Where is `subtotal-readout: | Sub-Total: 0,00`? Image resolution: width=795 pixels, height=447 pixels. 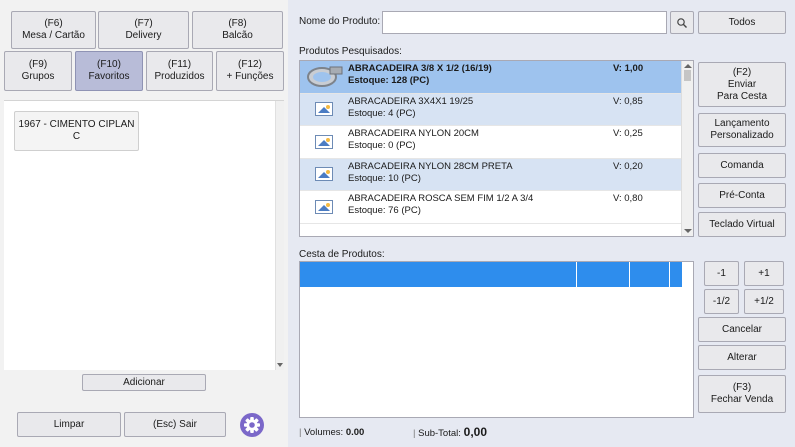 subtotal-readout: | Sub-Total: 0,00 is located at coordinates (450, 432).